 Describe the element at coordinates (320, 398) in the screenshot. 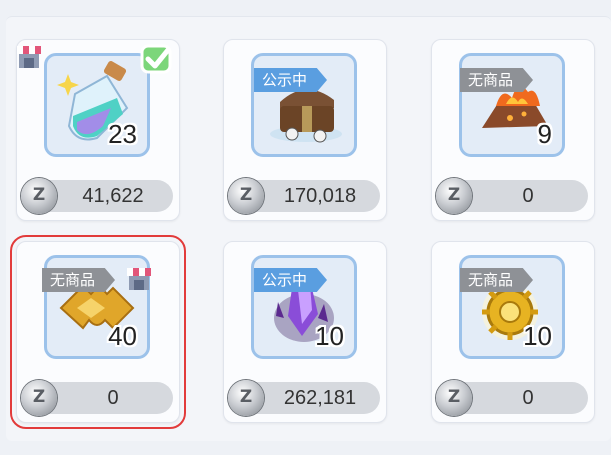

I see `item-price: 262,181` at that location.